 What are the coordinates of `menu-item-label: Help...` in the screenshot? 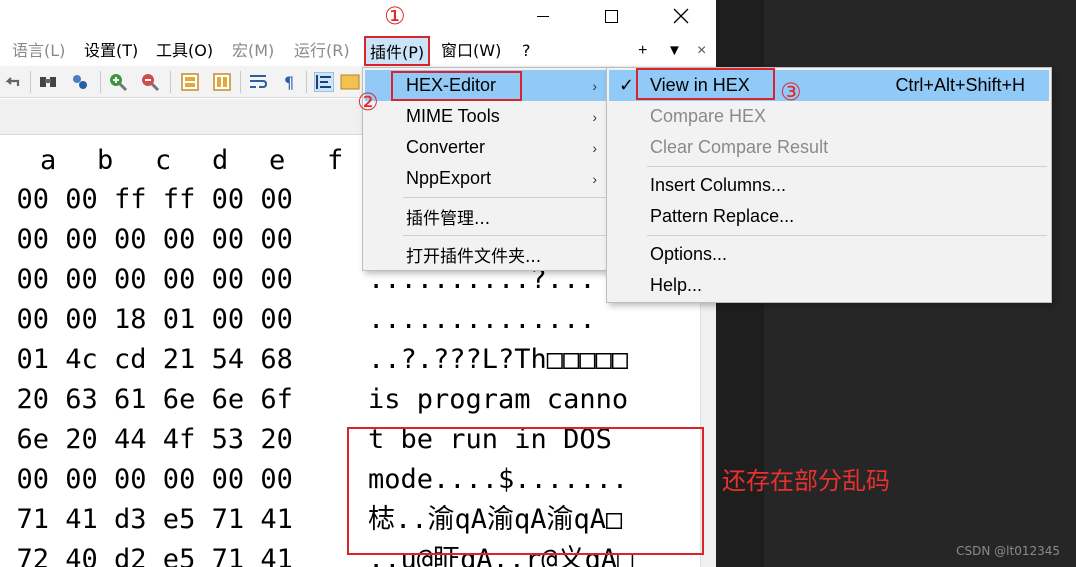 It's located at (676, 285).